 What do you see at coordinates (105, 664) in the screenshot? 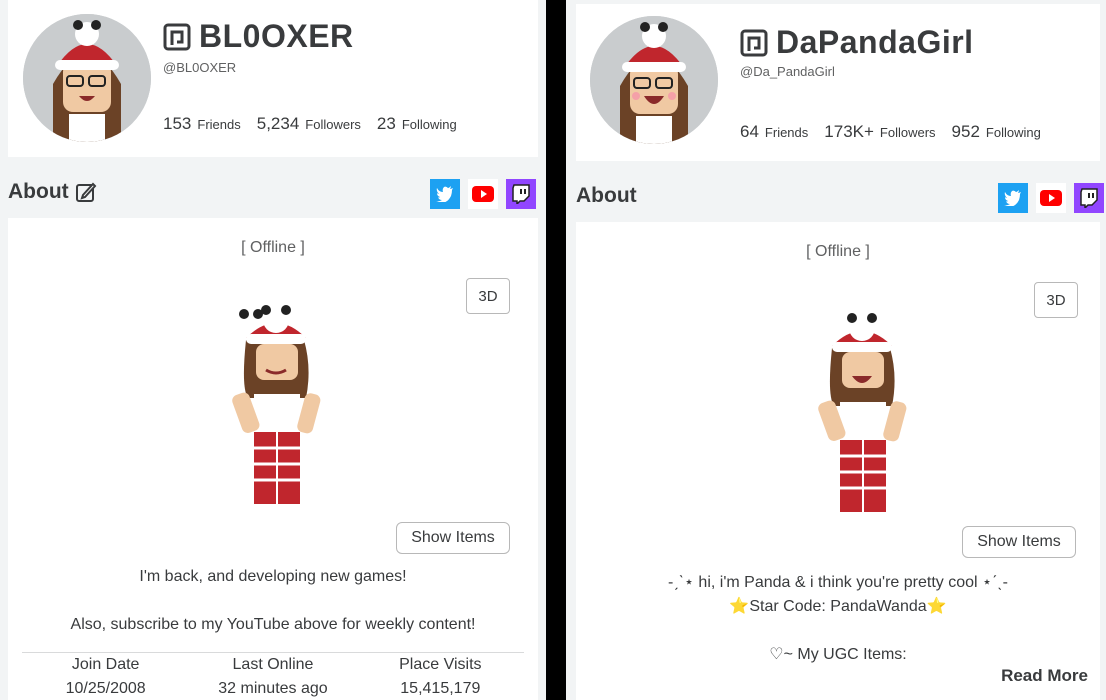
I see `join-date-label: Join Date` at bounding box center [105, 664].